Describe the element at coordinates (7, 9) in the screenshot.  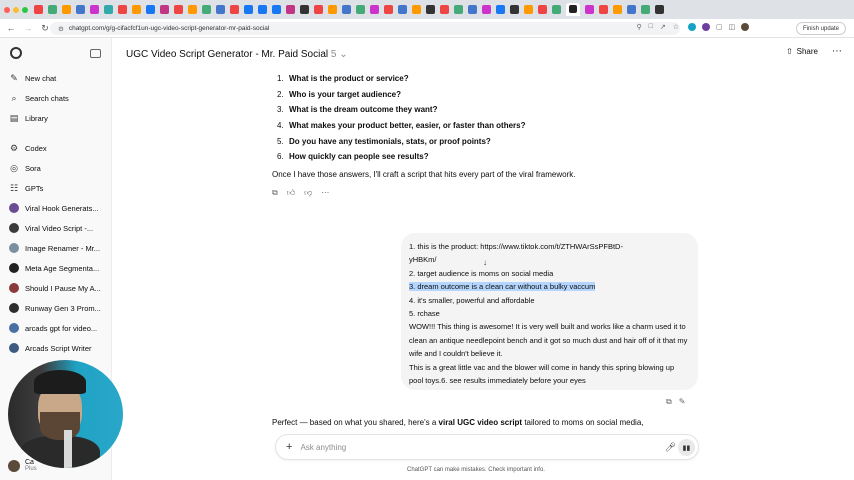
I see `close-window-icon` at that location.